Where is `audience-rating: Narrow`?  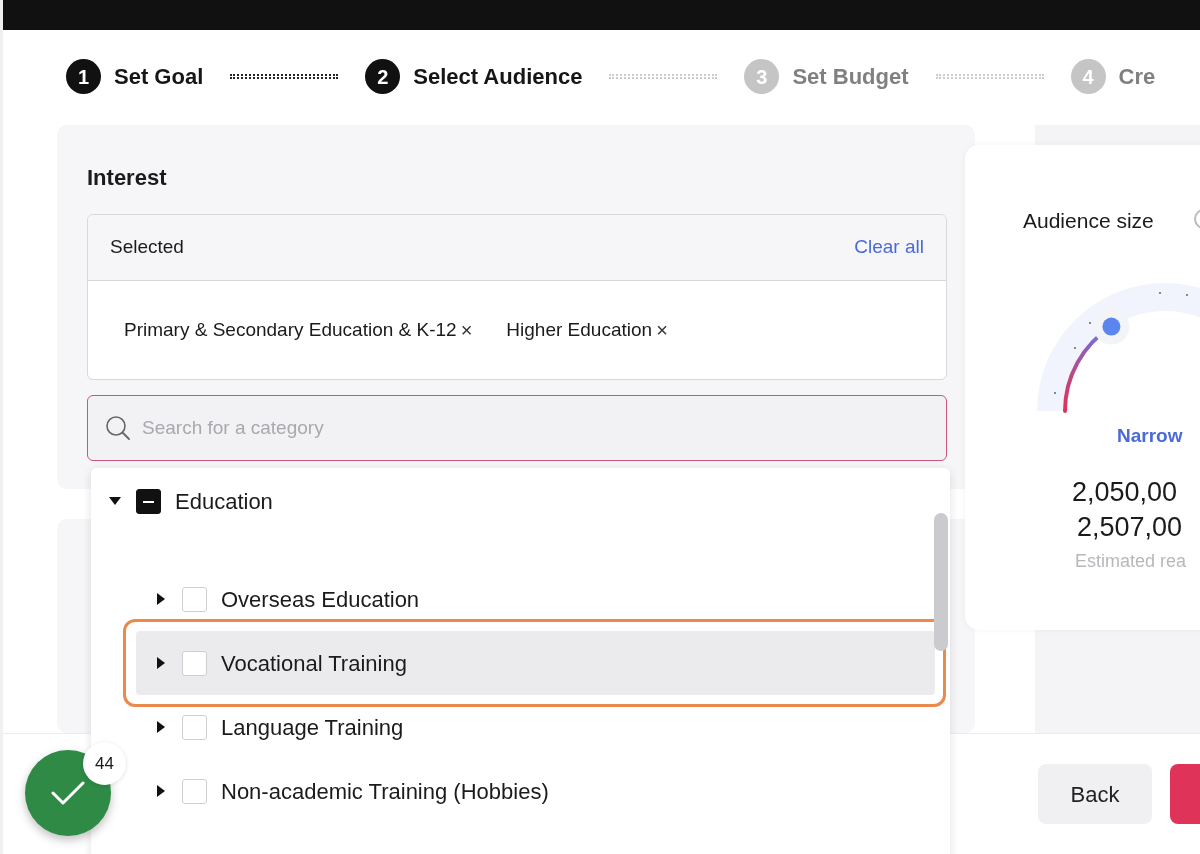 audience-rating: Narrow is located at coordinates (1150, 436).